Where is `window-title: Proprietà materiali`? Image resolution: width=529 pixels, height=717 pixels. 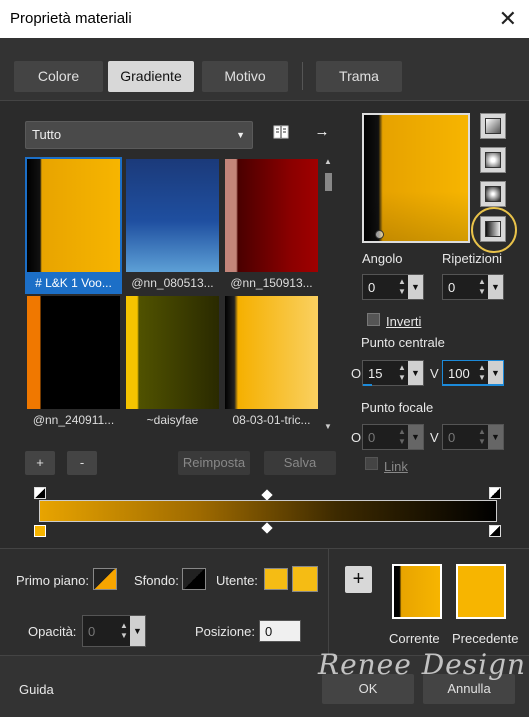
window-title: Proprietà materiali is located at coordinates (71, 18).